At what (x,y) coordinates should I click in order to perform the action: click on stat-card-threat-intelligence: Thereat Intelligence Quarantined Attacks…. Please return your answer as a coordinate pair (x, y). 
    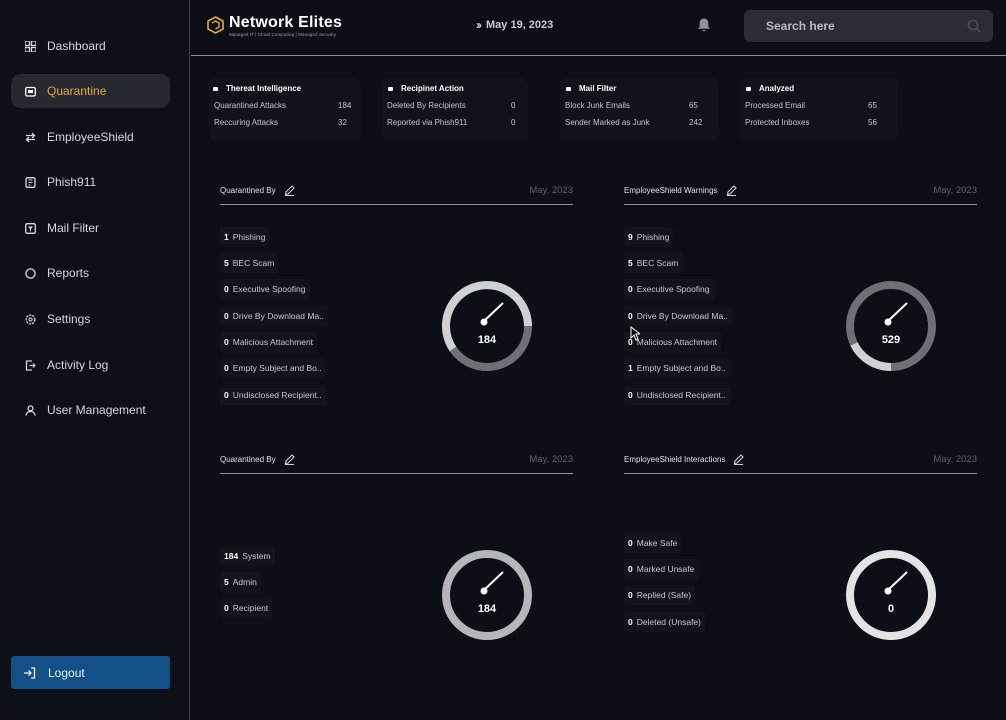
    Looking at the image, I should click on (285, 109).